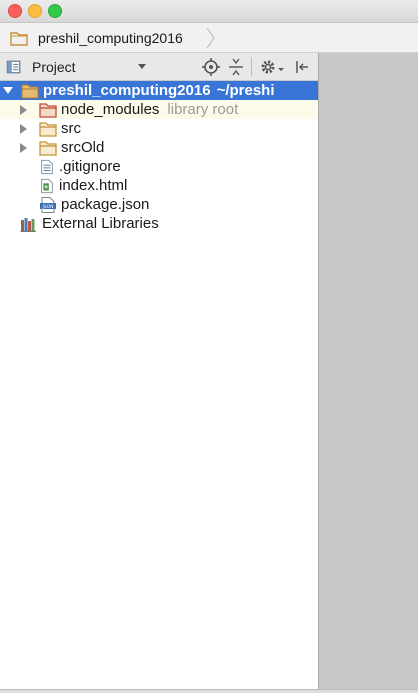 This screenshot has width=418, height=693. What do you see at coordinates (272, 67) in the screenshot?
I see `gear-icon` at bounding box center [272, 67].